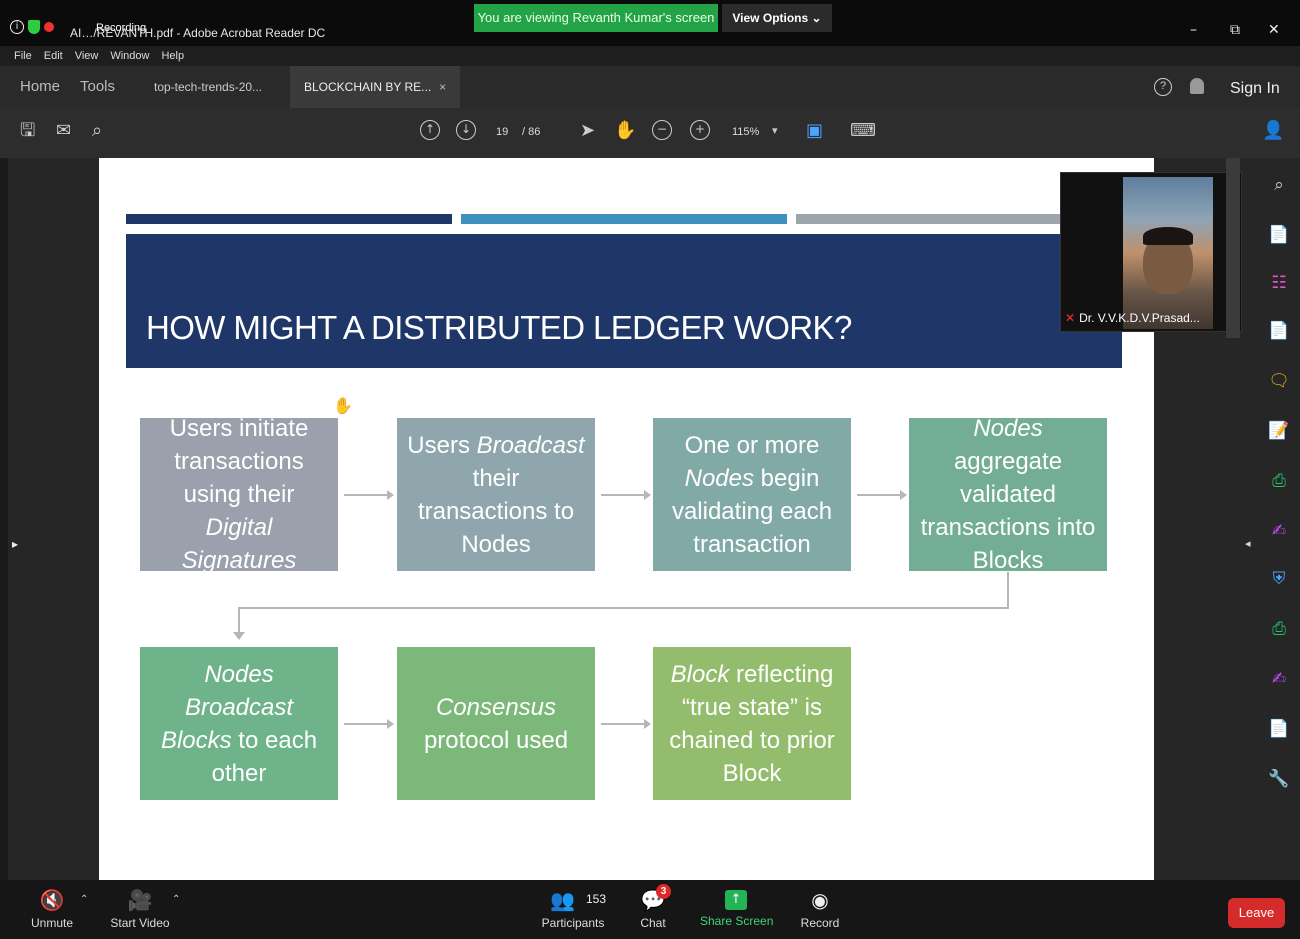 The height and width of the screenshot is (939, 1300). Describe the element at coordinates (1279, 331) in the screenshot. I see `export-pdf-icon: 📄` at that location.